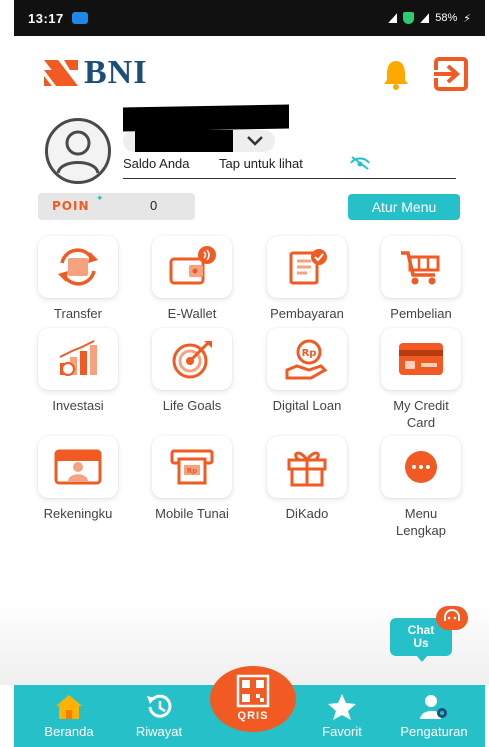 Image resolution: width=489 pixels, height=747 pixels. What do you see at coordinates (69, 707) in the screenshot?
I see `home-icon` at bounding box center [69, 707].